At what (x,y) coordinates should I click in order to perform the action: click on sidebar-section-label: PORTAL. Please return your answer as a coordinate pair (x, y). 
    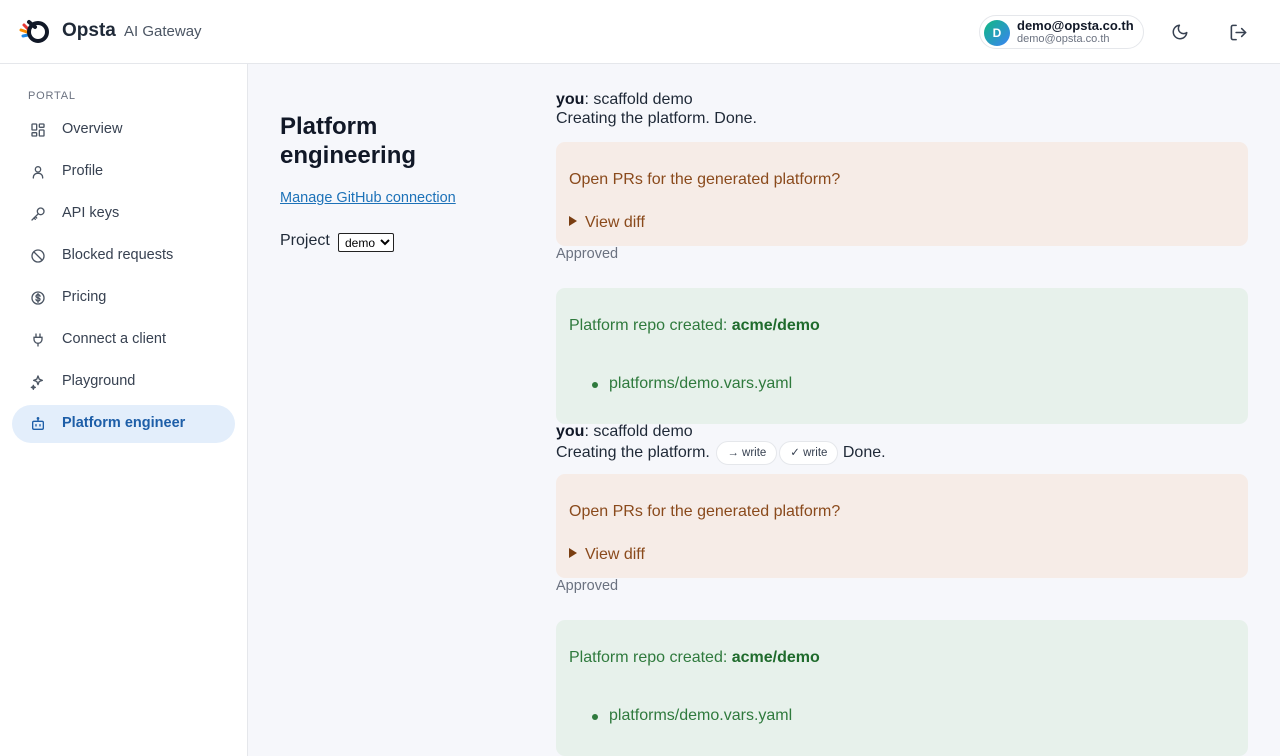
    Looking at the image, I should click on (52, 96).